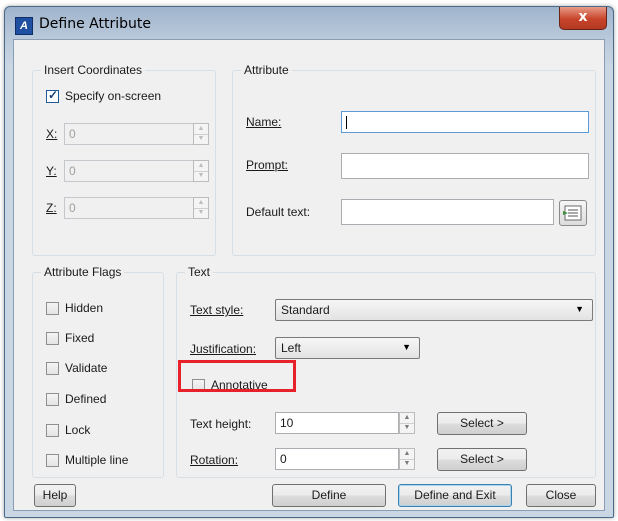 The width and height of the screenshot is (618, 521). What do you see at coordinates (52, 338) in the screenshot?
I see `fixed-checkbox` at bounding box center [52, 338].